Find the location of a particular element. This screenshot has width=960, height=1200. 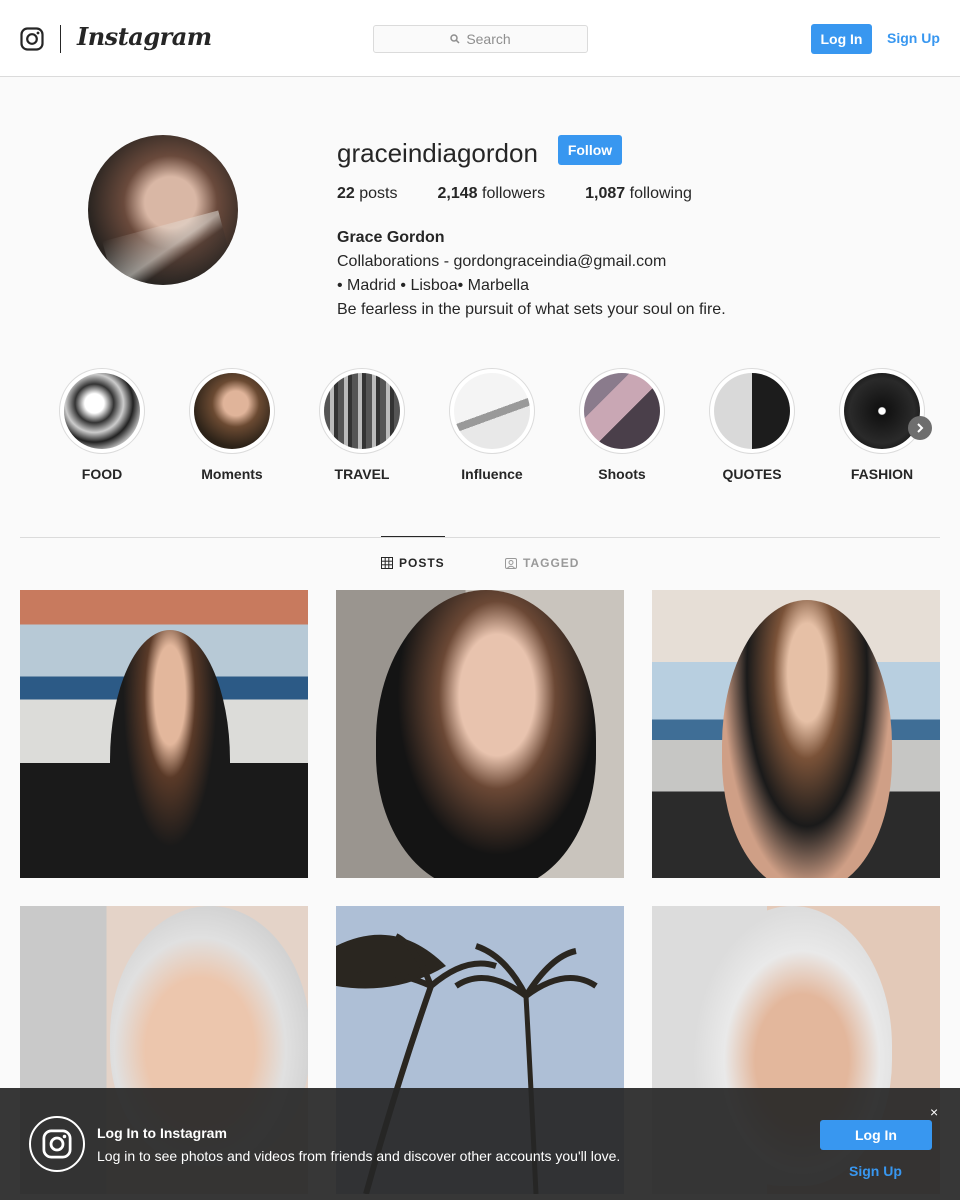

highlight-label: FASHION is located at coordinates (882, 474).